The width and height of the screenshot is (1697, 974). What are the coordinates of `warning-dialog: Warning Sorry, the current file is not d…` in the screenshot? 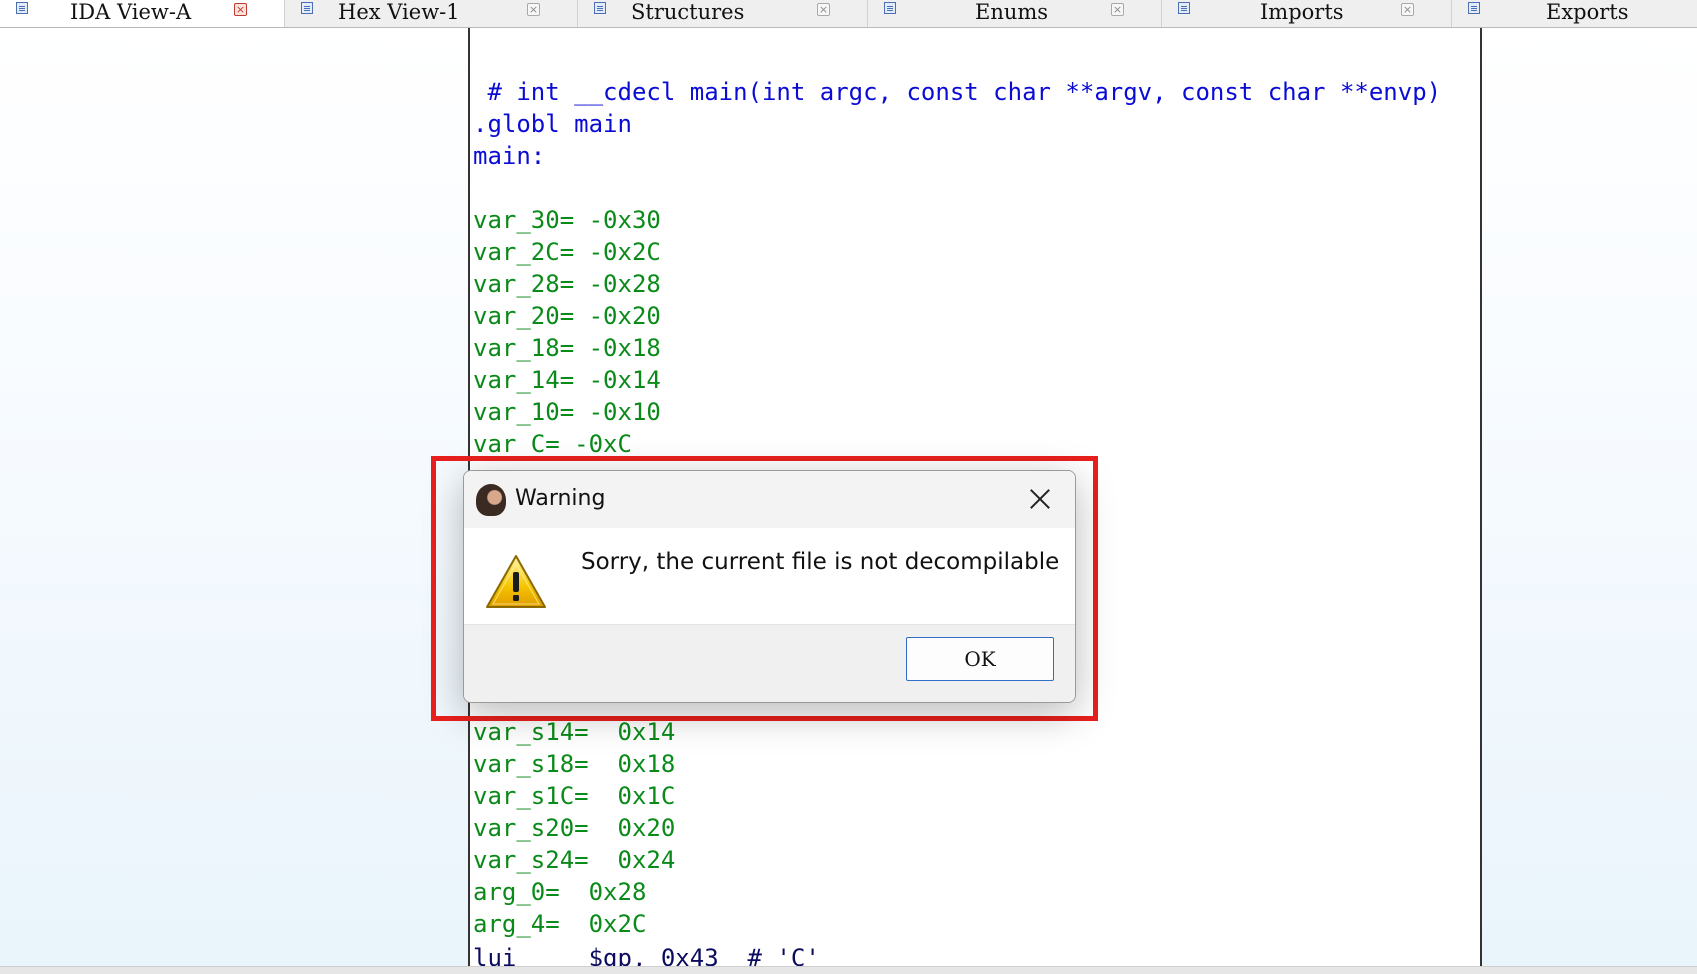 It's located at (769, 586).